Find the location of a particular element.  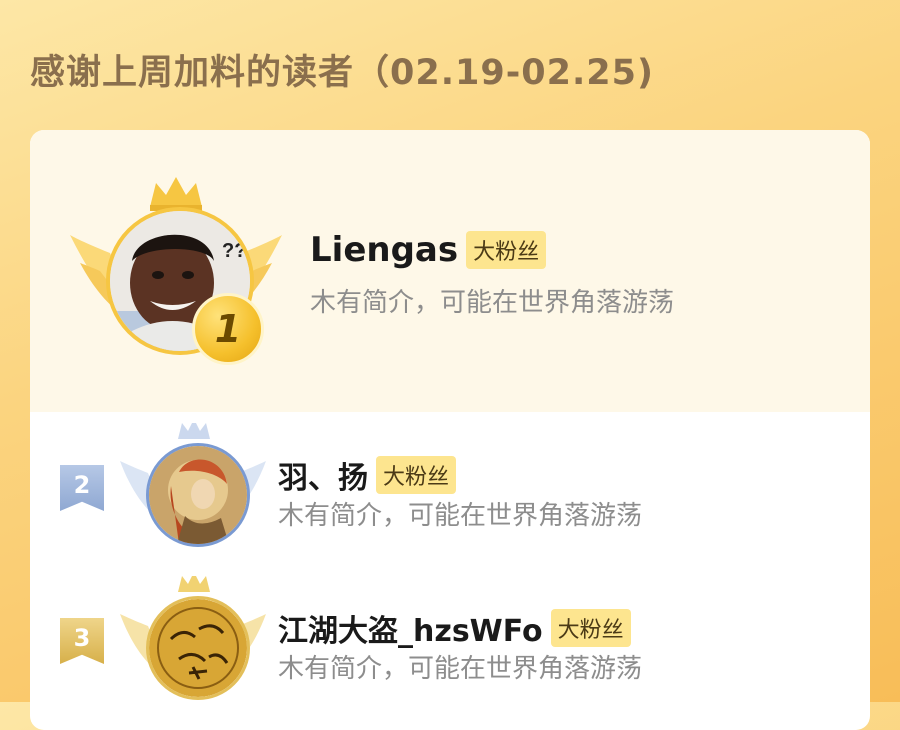

reader-3-name-row: 江湖大盗_hzsWFo 大粉丝 is located at coordinates (454, 628).